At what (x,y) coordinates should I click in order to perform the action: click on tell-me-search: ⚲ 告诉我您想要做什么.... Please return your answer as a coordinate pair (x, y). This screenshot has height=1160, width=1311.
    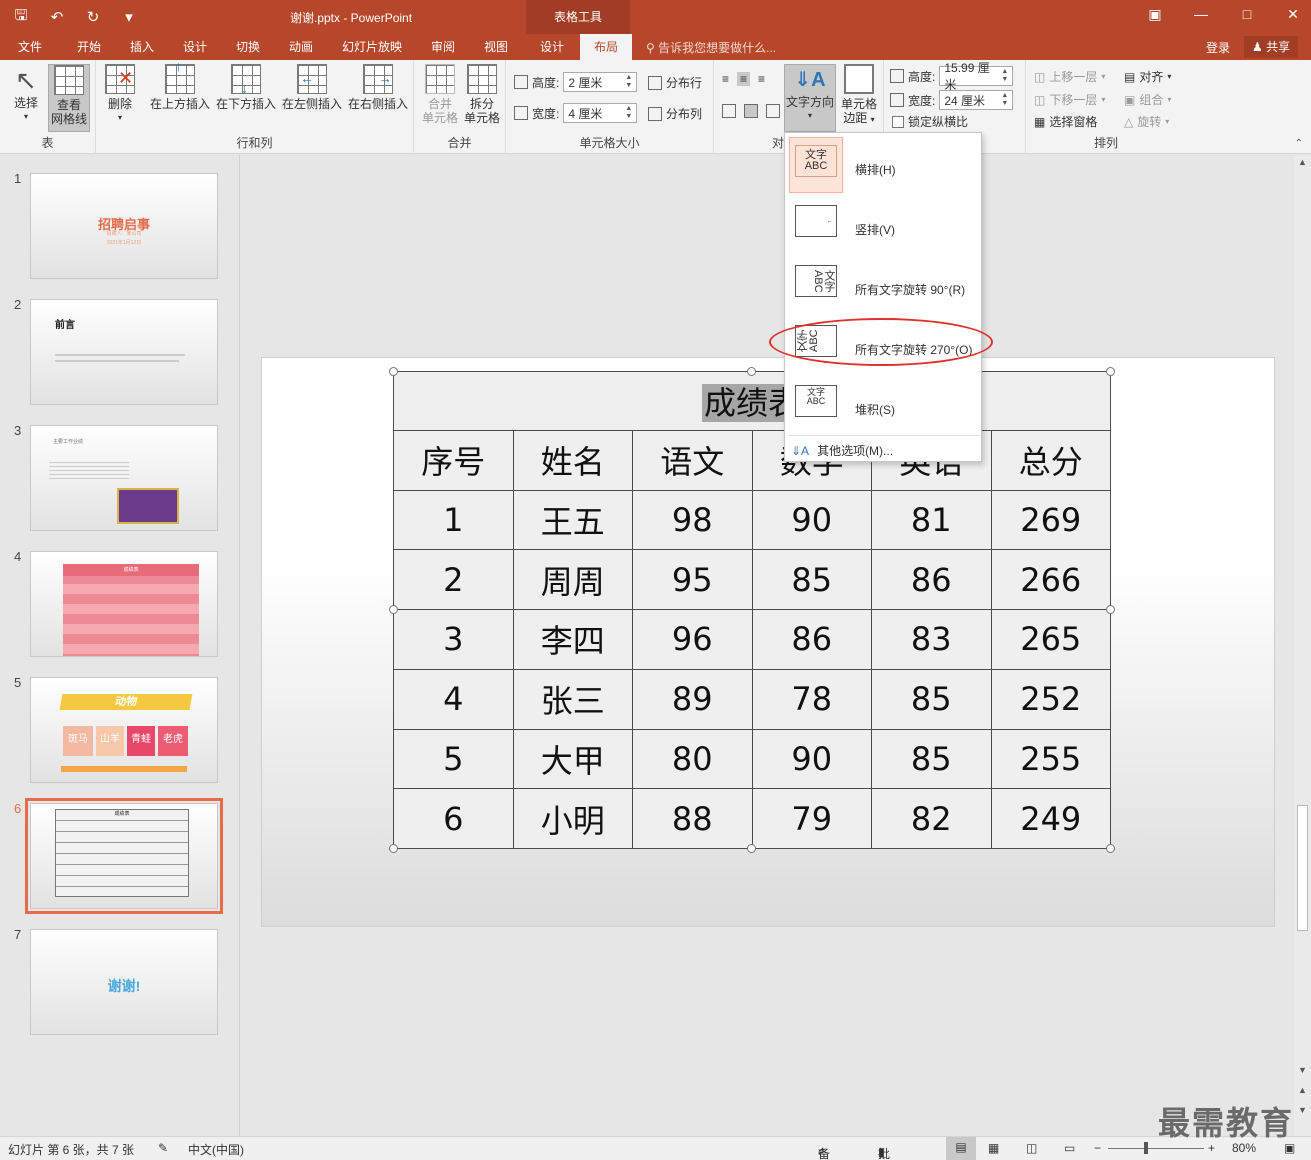
    Looking at the image, I should click on (711, 47).